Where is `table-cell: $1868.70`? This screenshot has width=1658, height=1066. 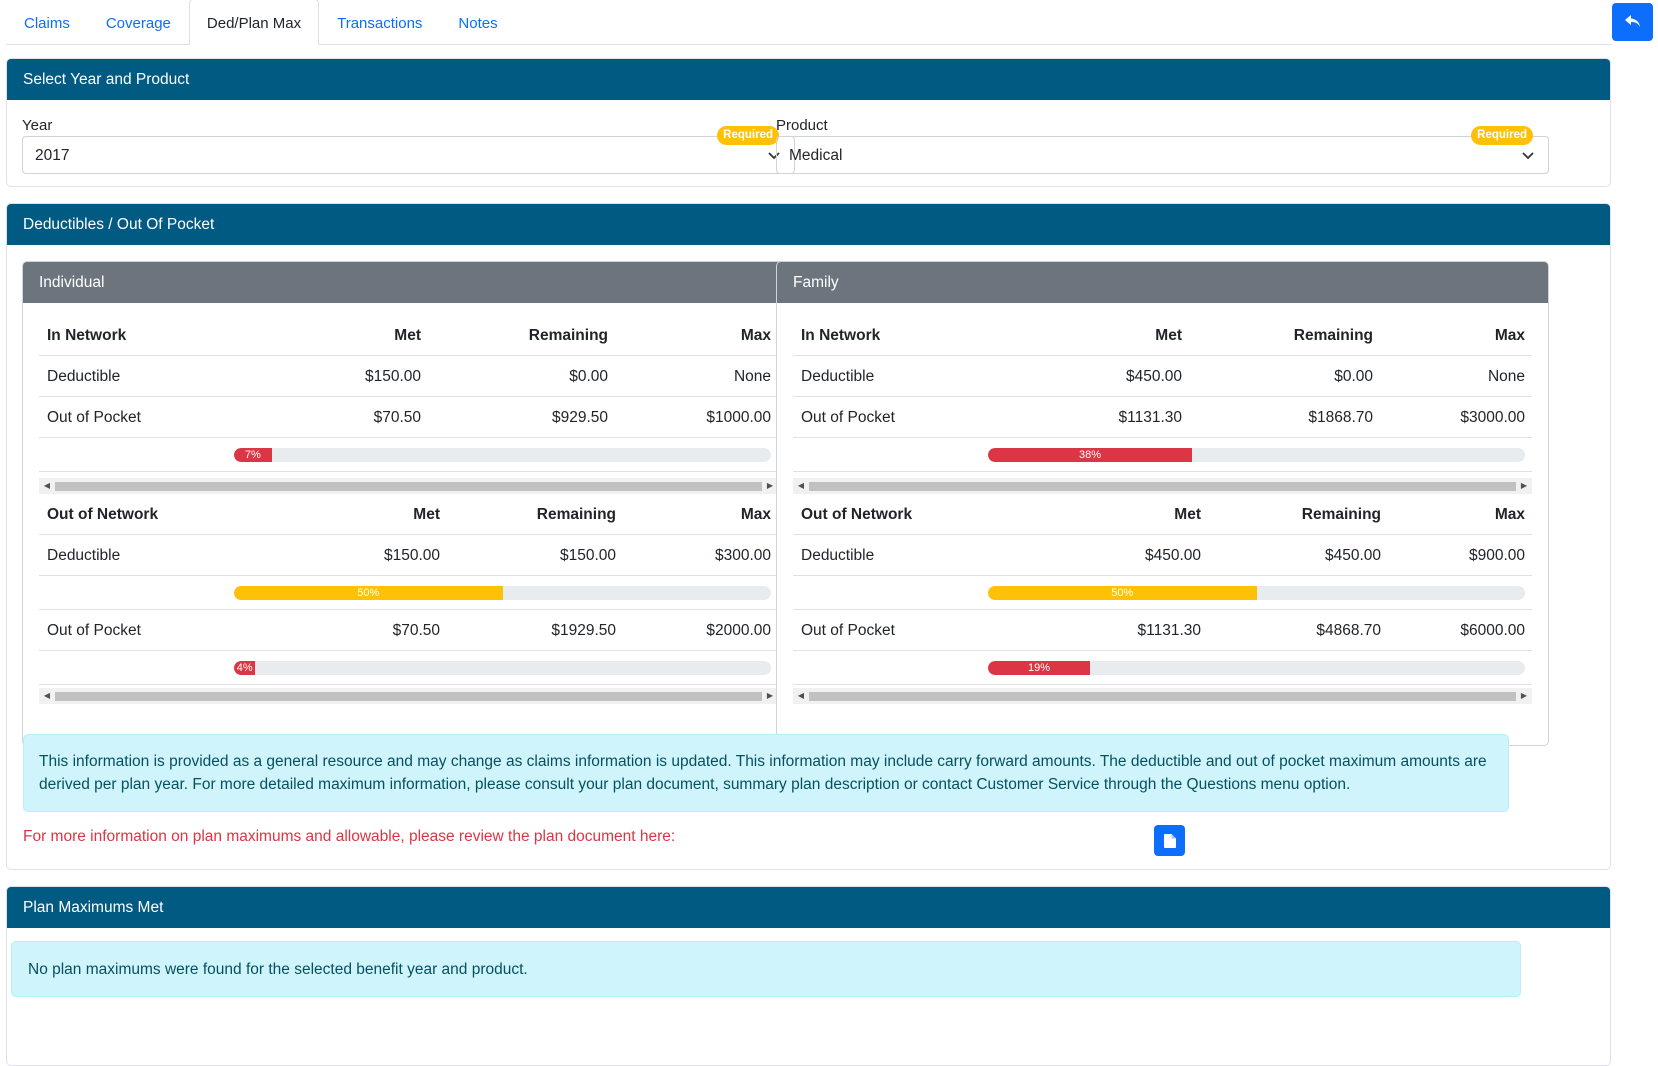 table-cell: $1868.70 is located at coordinates (1340, 417).